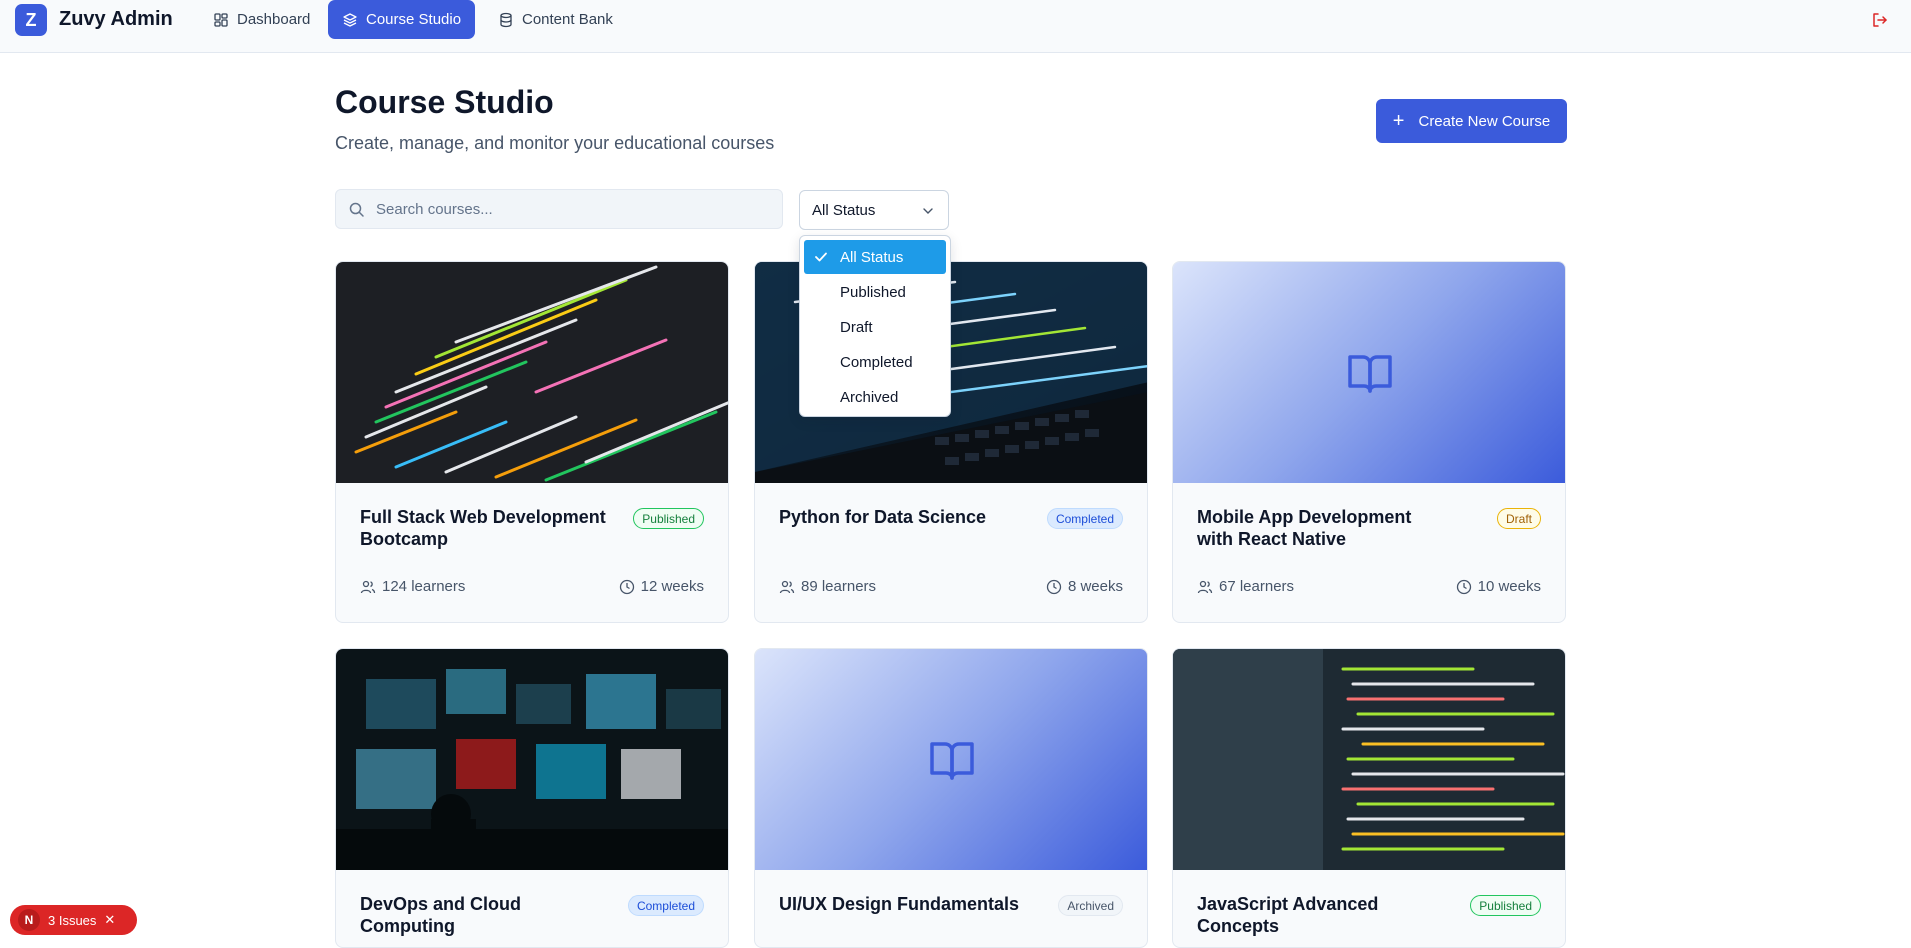  Describe the element at coordinates (1518, 518) in the screenshot. I see `status-badge: Draft` at that location.